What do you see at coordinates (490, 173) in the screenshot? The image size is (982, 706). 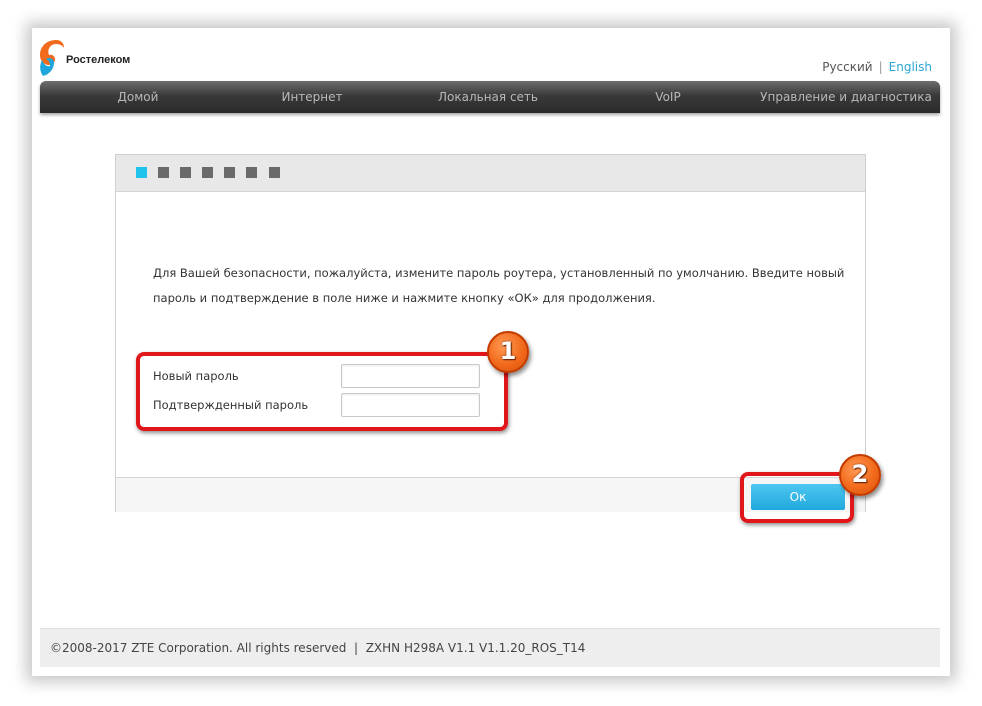 I see `wizard-progress` at bounding box center [490, 173].